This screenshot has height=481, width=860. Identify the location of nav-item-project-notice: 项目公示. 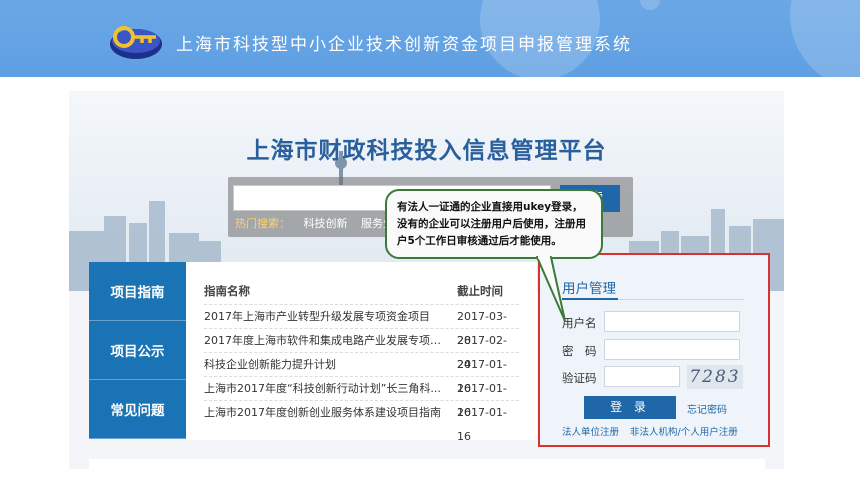
(137, 350).